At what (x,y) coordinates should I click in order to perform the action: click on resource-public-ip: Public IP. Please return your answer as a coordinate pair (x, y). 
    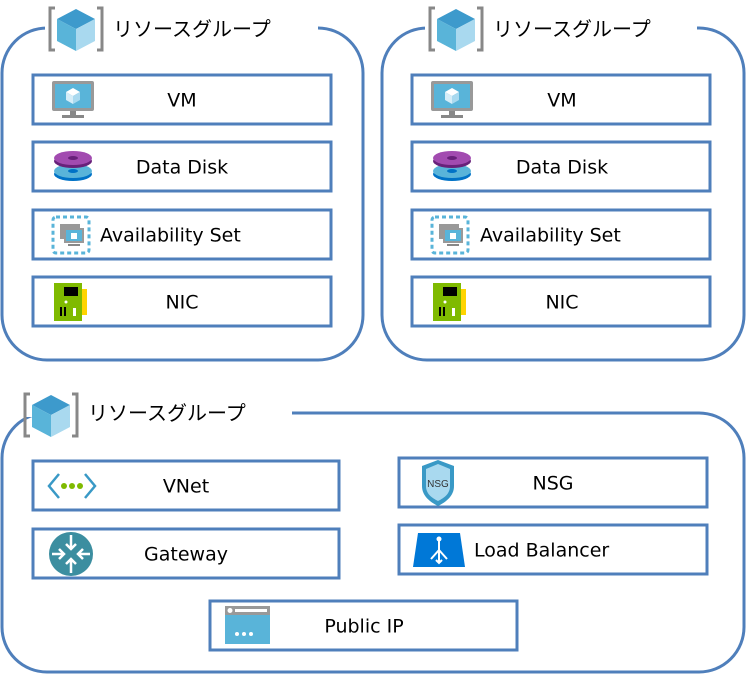
    Looking at the image, I should click on (363, 625).